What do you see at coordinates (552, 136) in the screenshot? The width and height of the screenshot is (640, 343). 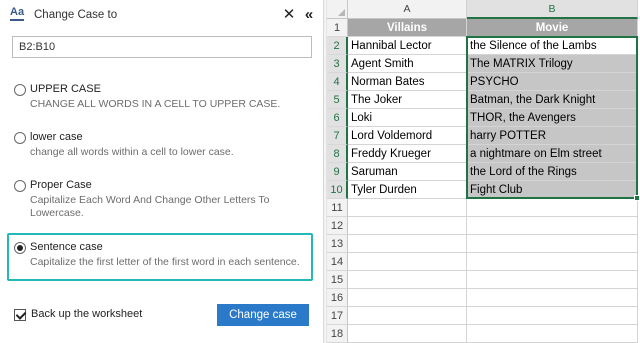 I see `movie-cell: harry POTTER` at bounding box center [552, 136].